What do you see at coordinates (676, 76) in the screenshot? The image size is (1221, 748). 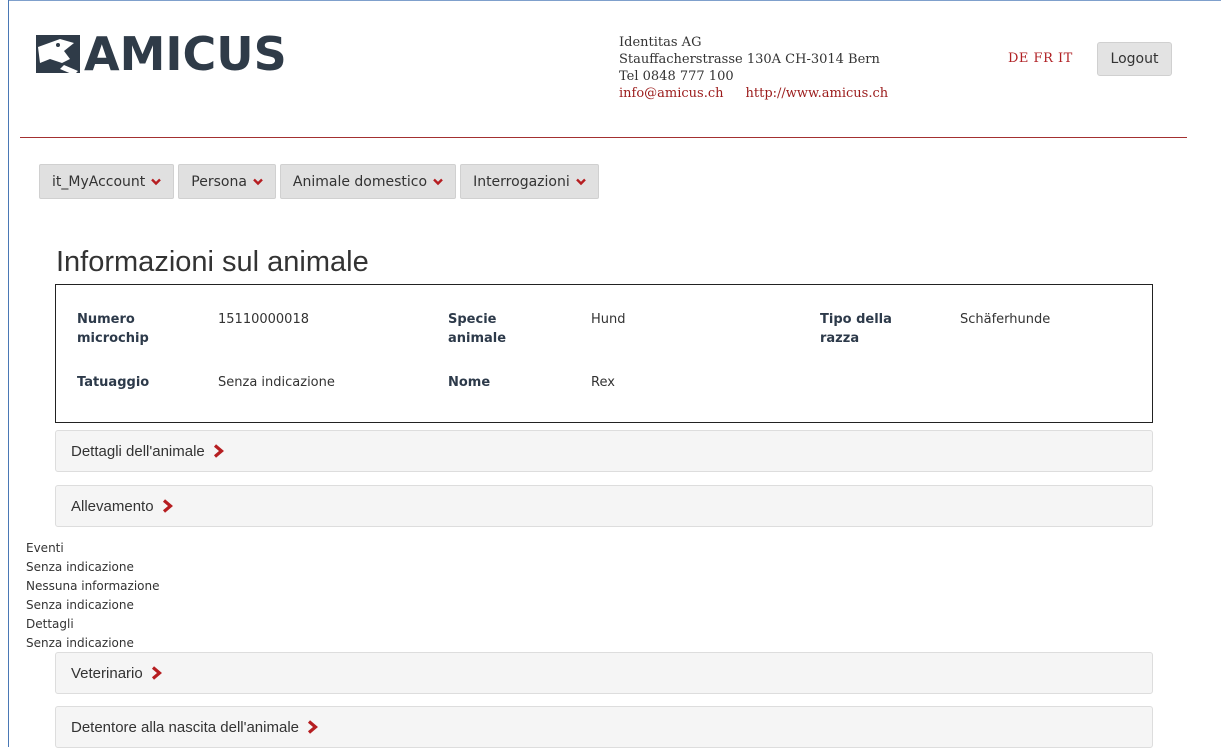 I see `company-phone: Tel 0848 777 100` at bounding box center [676, 76].